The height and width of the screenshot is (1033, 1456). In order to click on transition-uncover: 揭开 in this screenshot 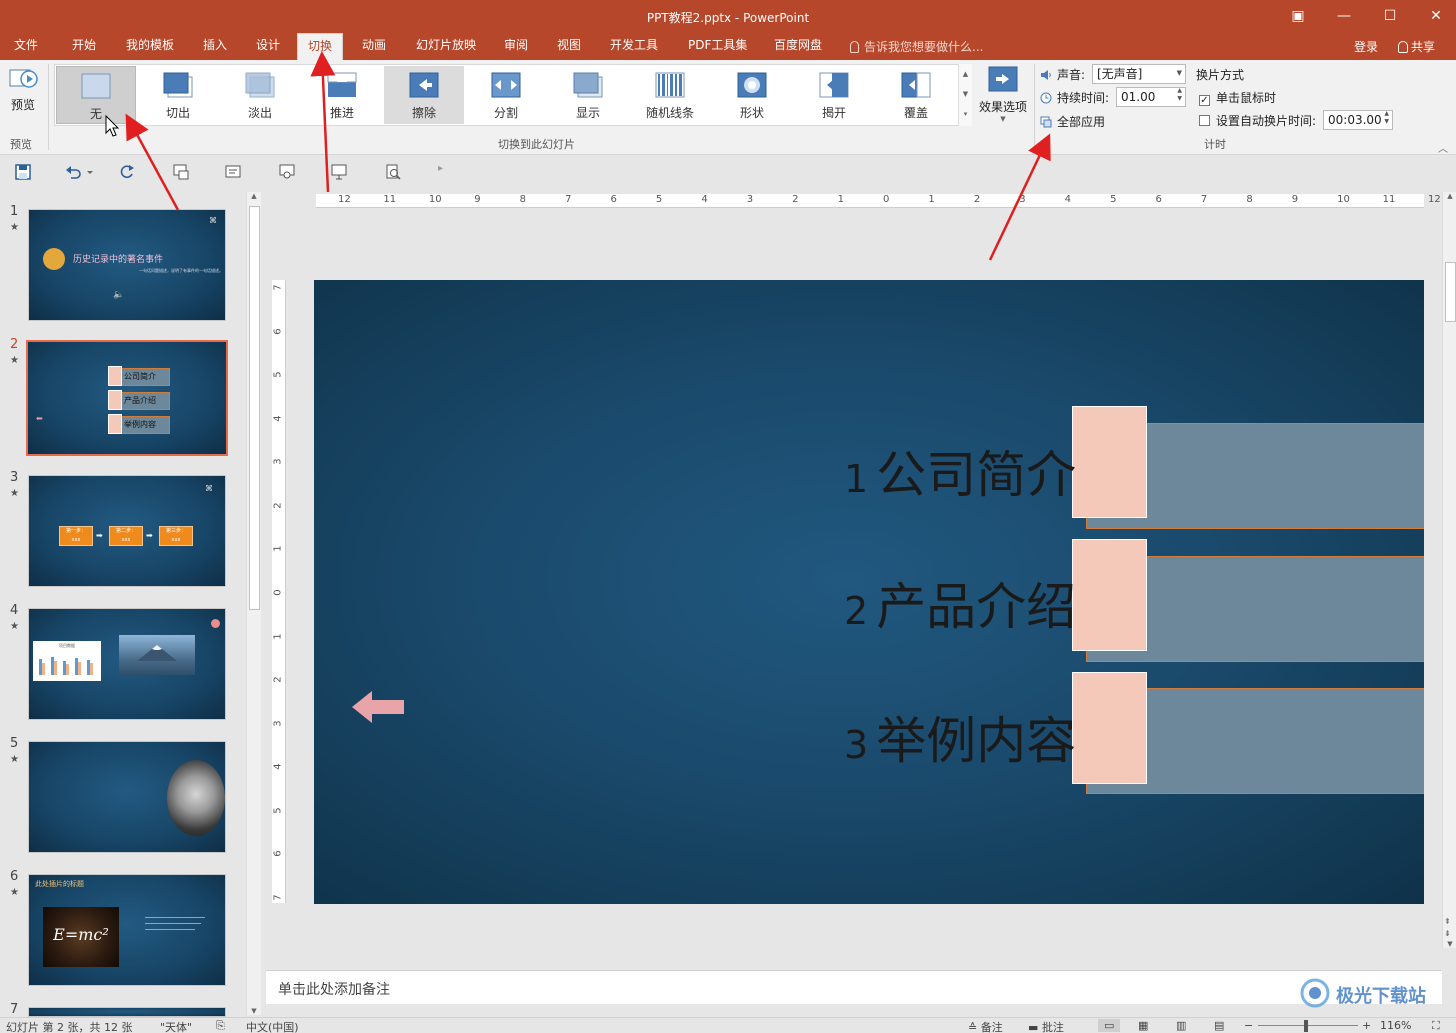, I will do `click(834, 95)`.